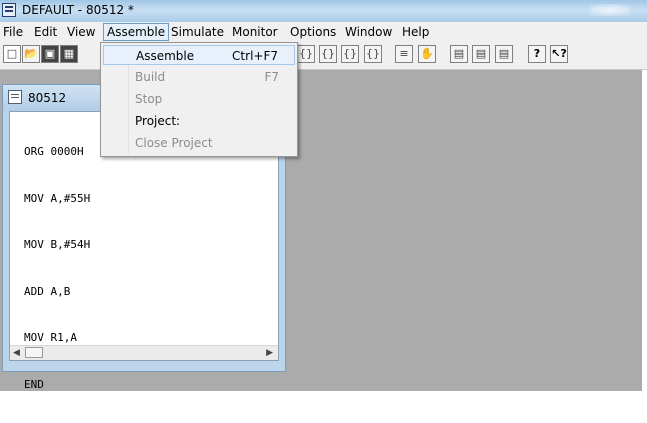  Describe the element at coordinates (255, 56) in the screenshot. I see `menu-item-shortcut: Ctrl+F7` at that location.